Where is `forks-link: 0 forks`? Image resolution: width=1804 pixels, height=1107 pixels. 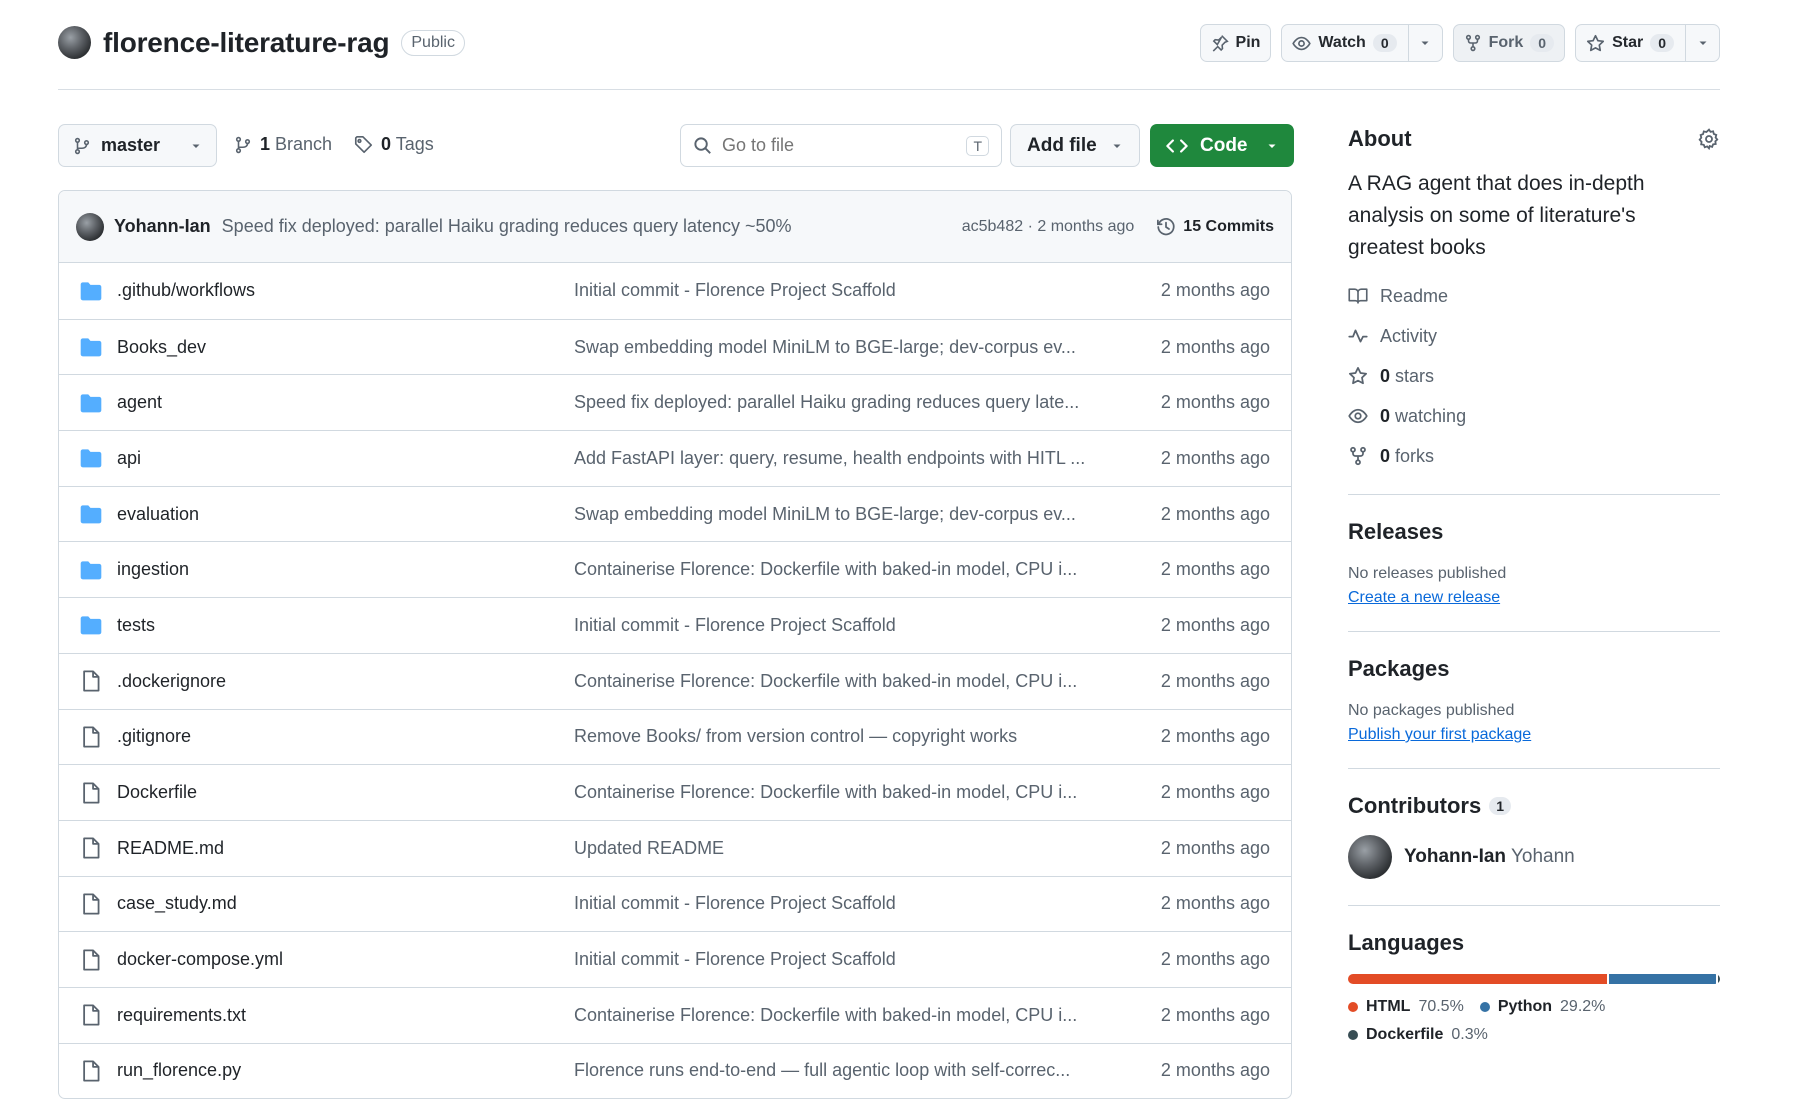
forks-link: 0 forks is located at coordinates (1534, 456).